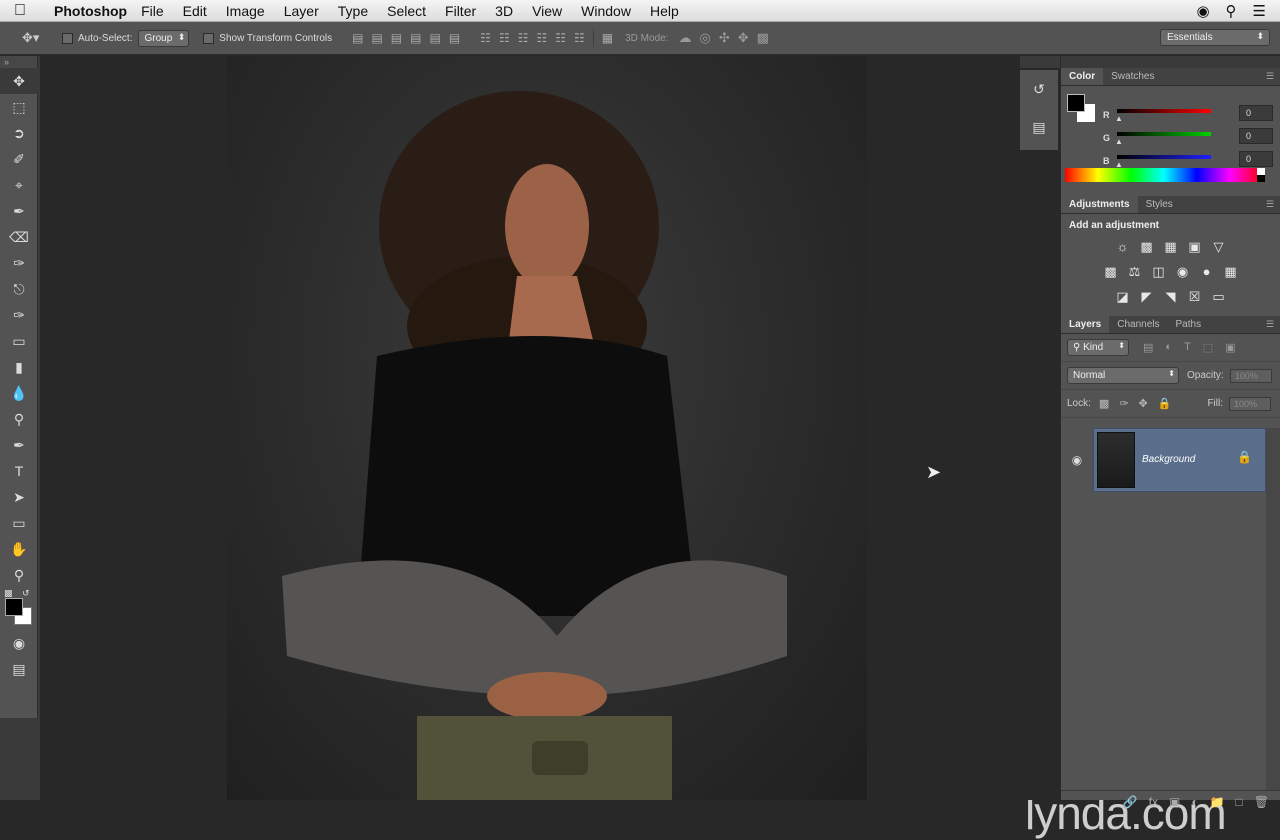 The image size is (1280, 840). Describe the element at coordinates (1143, 403) in the screenshot. I see `lock-position-icon: ✥` at that location.